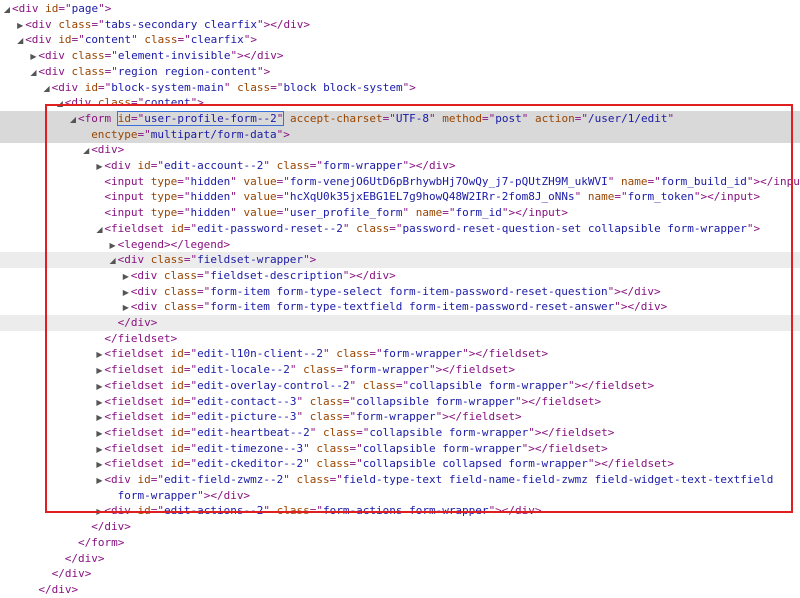 Image resolution: width=800 pixels, height=598 pixels. Describe the element at coordinates (400, 245) in the screenshot. I see `dom-node-row: ▶ <legend></legend>` at that location.